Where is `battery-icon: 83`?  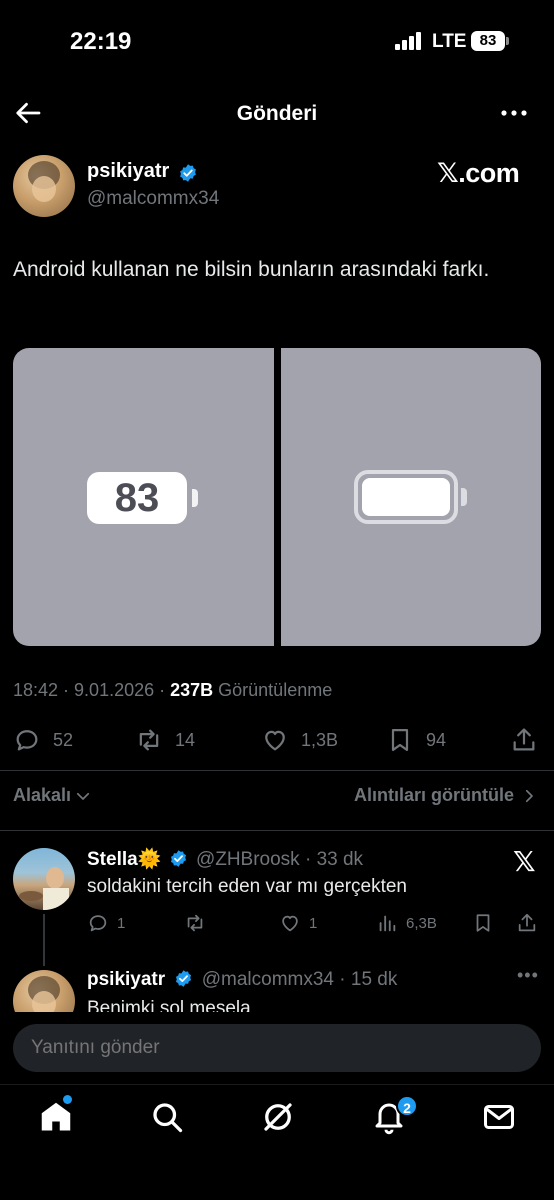 battery-icon: 83 is located at coordinates (488, 41).